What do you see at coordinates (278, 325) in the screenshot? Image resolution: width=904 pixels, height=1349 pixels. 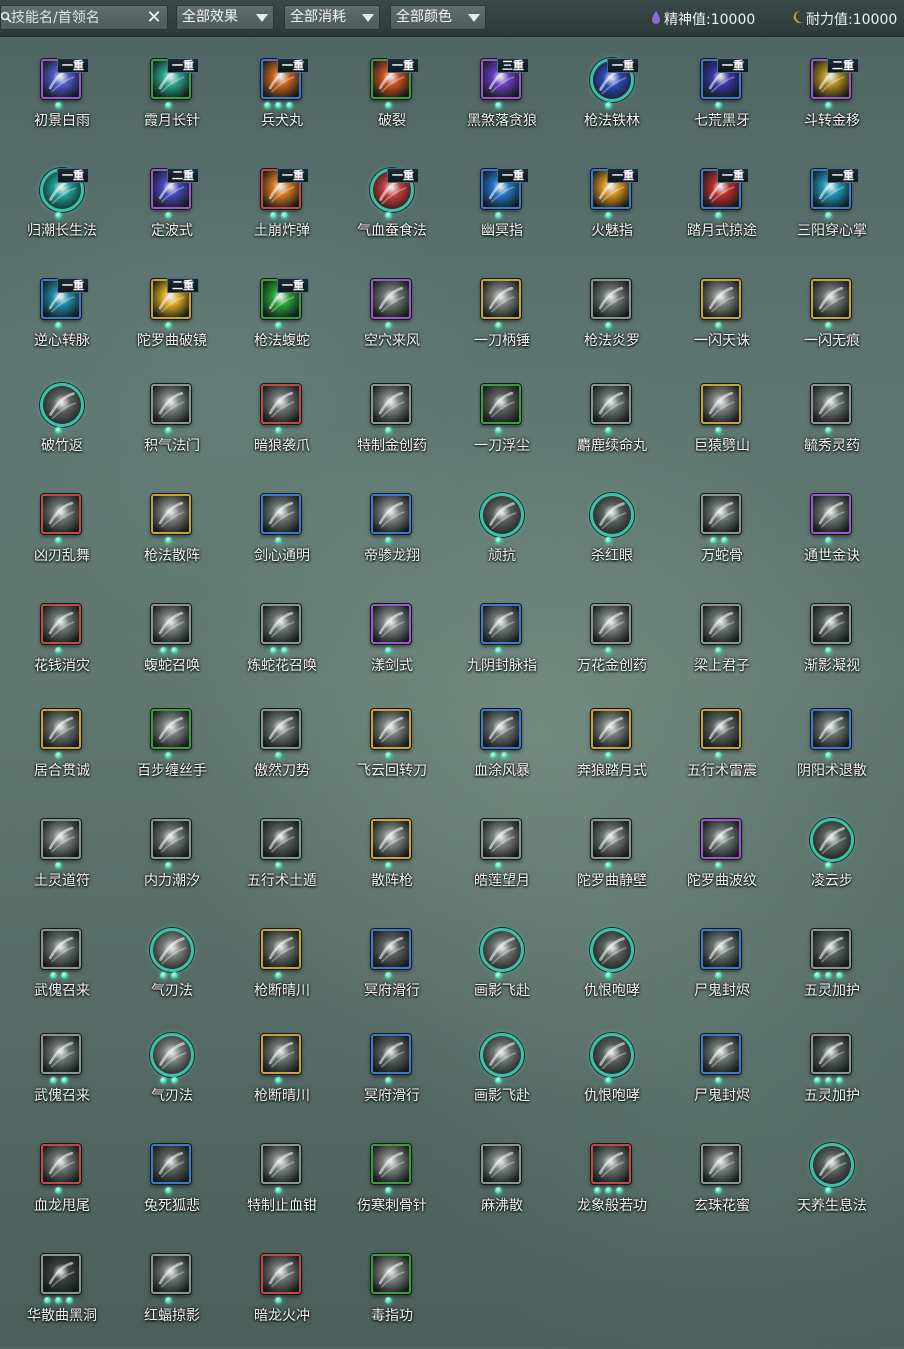 I see `skill-level-dot` at bounding box center [278, 325].